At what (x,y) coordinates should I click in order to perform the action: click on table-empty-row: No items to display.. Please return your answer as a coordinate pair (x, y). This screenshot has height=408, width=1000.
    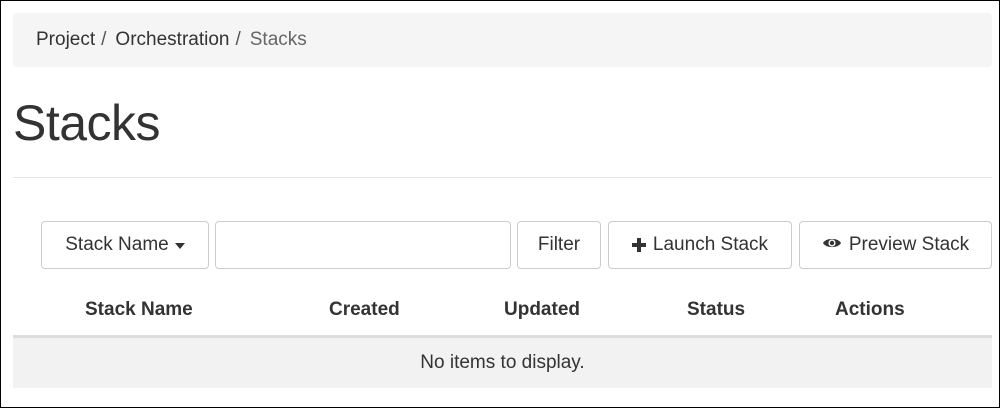
    Looking at the image, I should click on (502, 363).